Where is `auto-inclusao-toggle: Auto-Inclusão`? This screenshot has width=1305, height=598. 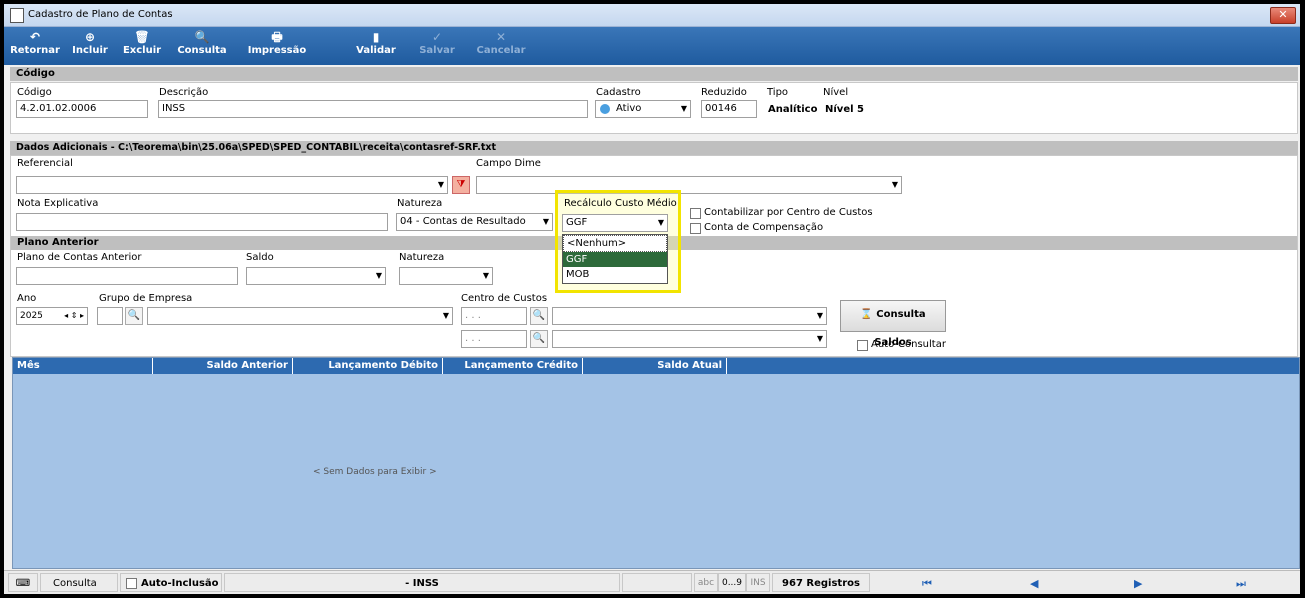 auto-inclusao-toggle: Auto-Inclusão is located at coordinates (171, 582).